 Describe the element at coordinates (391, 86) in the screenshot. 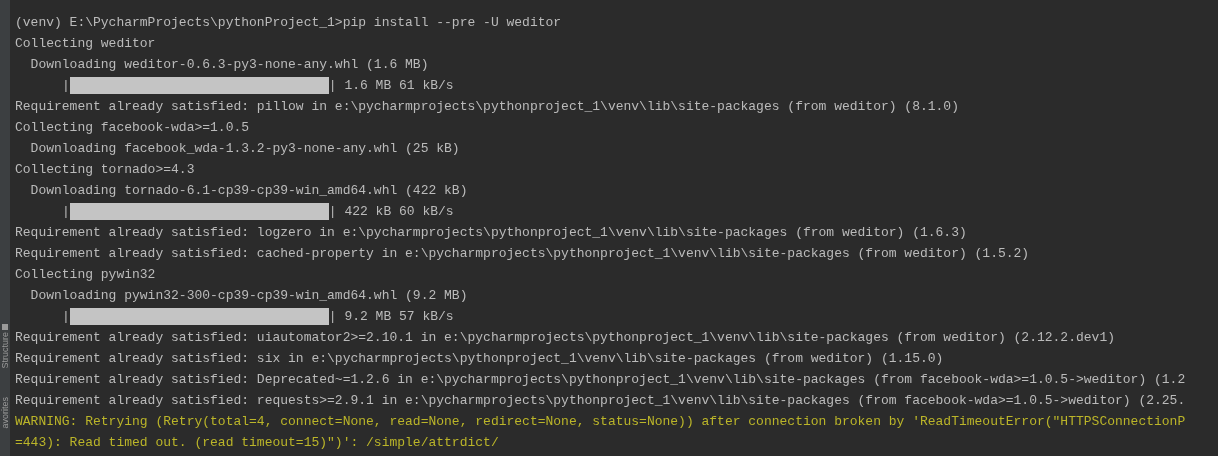

I see `progress-status: | 1.6 MB 61 kB/s` at that location.